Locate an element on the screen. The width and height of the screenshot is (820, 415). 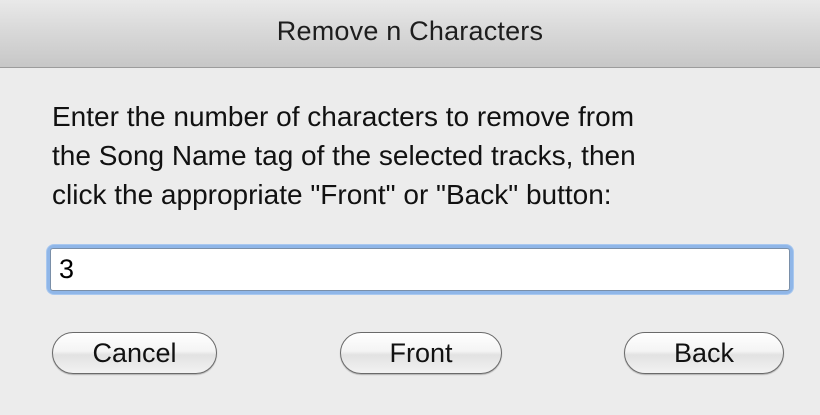
back-button: Back is located at coordinates (704, 353).